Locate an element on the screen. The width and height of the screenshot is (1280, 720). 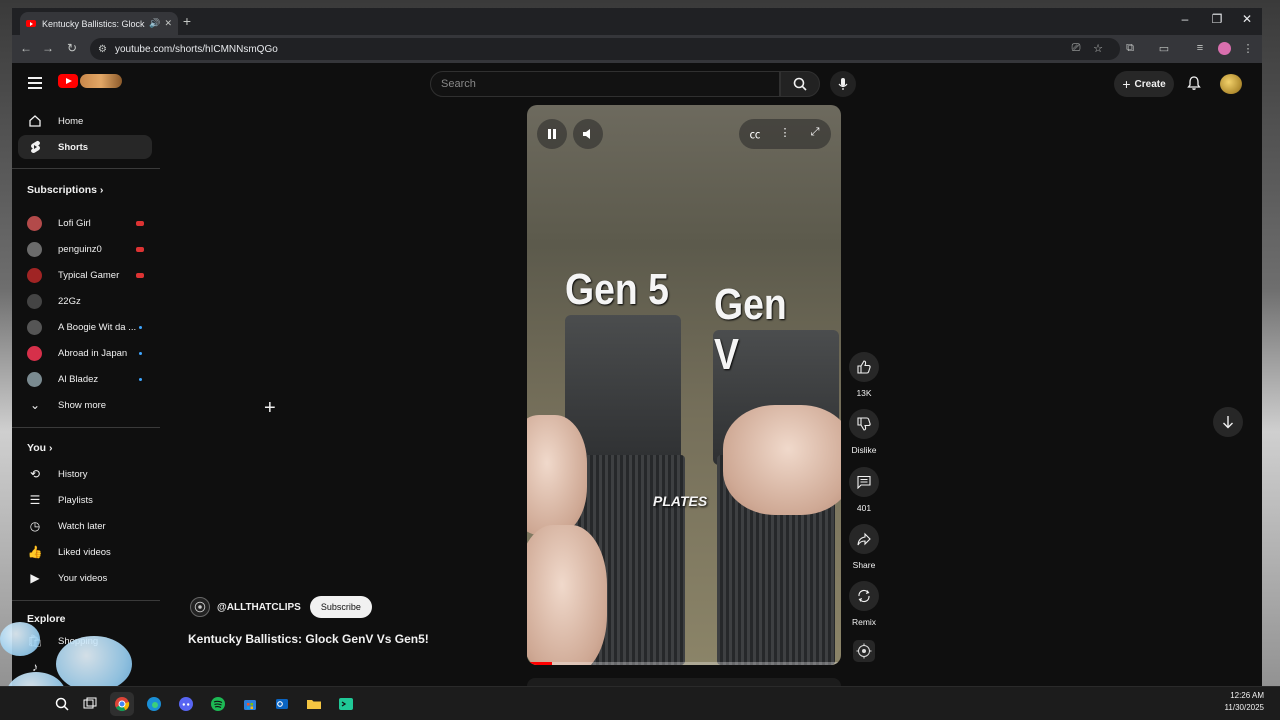
store-taskbar-icon is located at coordinates (250, 704).